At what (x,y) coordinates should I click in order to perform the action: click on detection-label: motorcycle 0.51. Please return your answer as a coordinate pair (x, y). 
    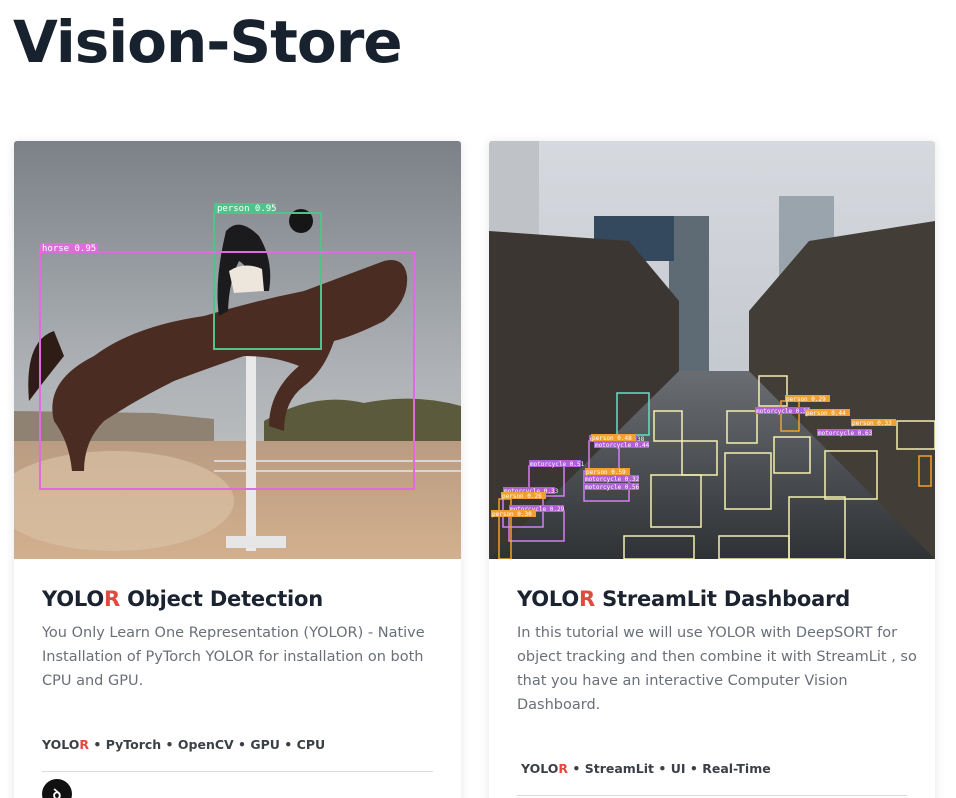
    Looking at the image, I should click on (557, 464).